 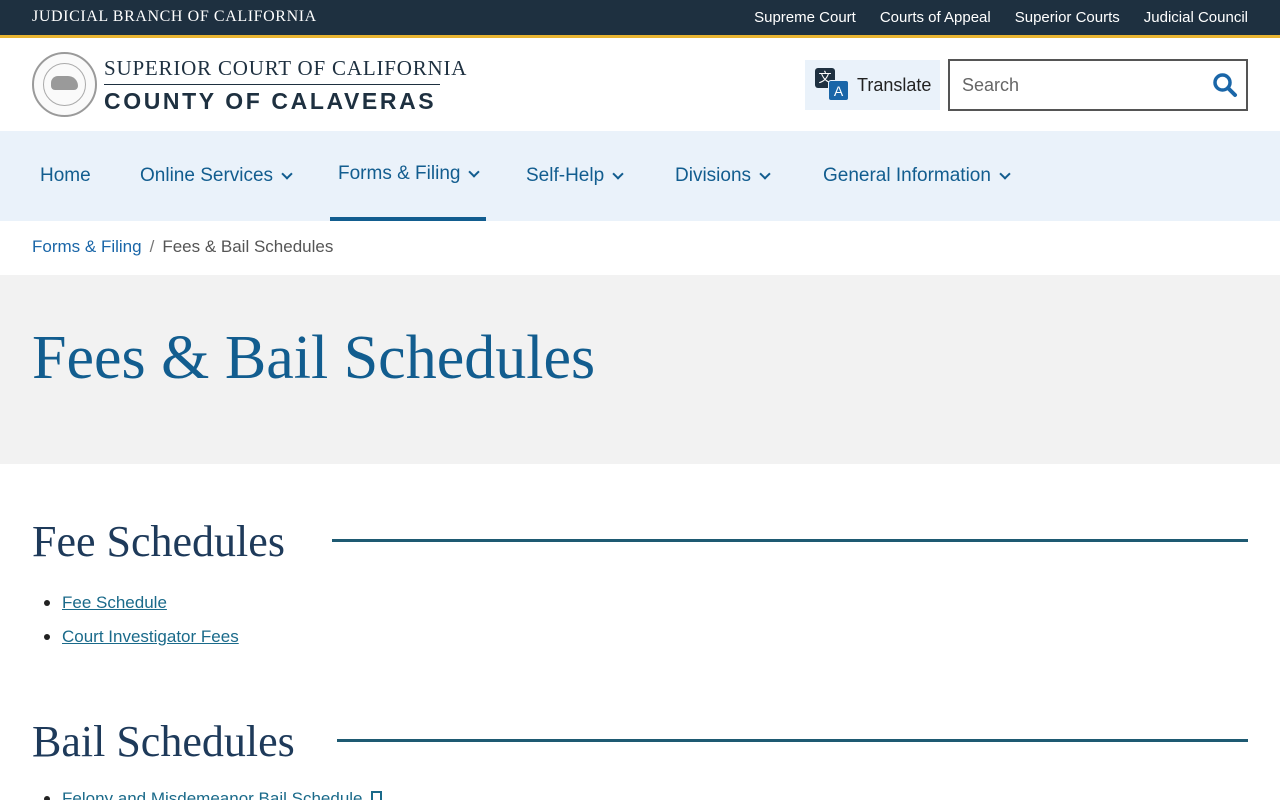 I want to click on bail-schedules-list: Felony and Misdemeanor Bail Schedule, so click(x=213, y=794).